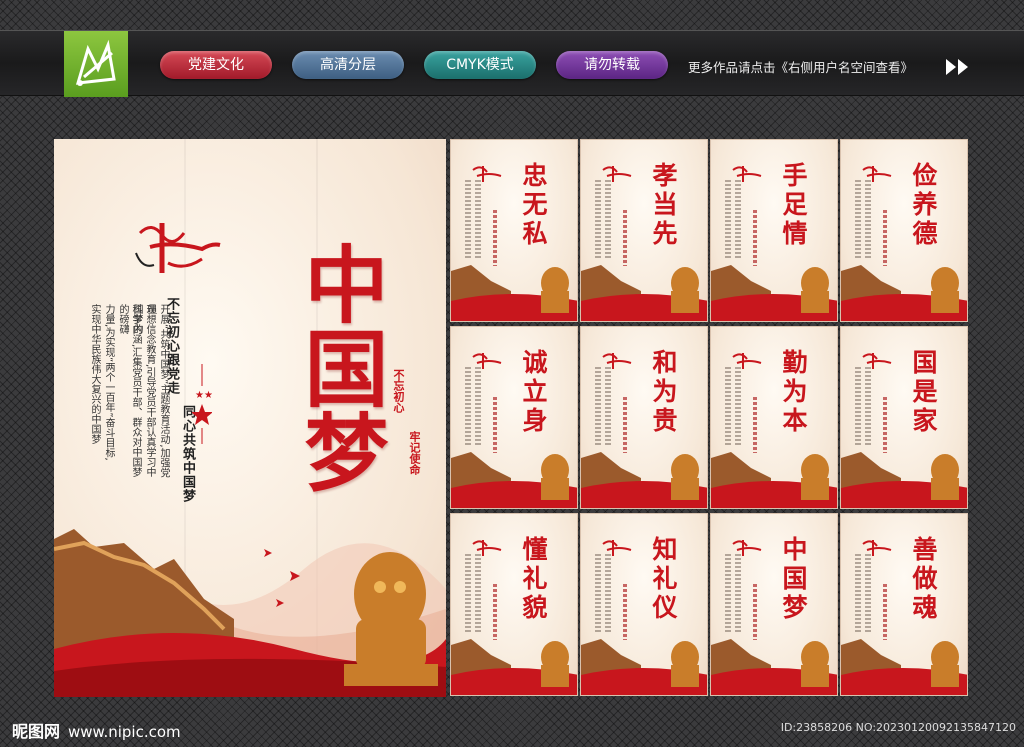 This screenshot has width=1024, height=747. Describe the element at coordinates (774, 417) in the screenshot. I see `poster-card: 勤为本` at that location.